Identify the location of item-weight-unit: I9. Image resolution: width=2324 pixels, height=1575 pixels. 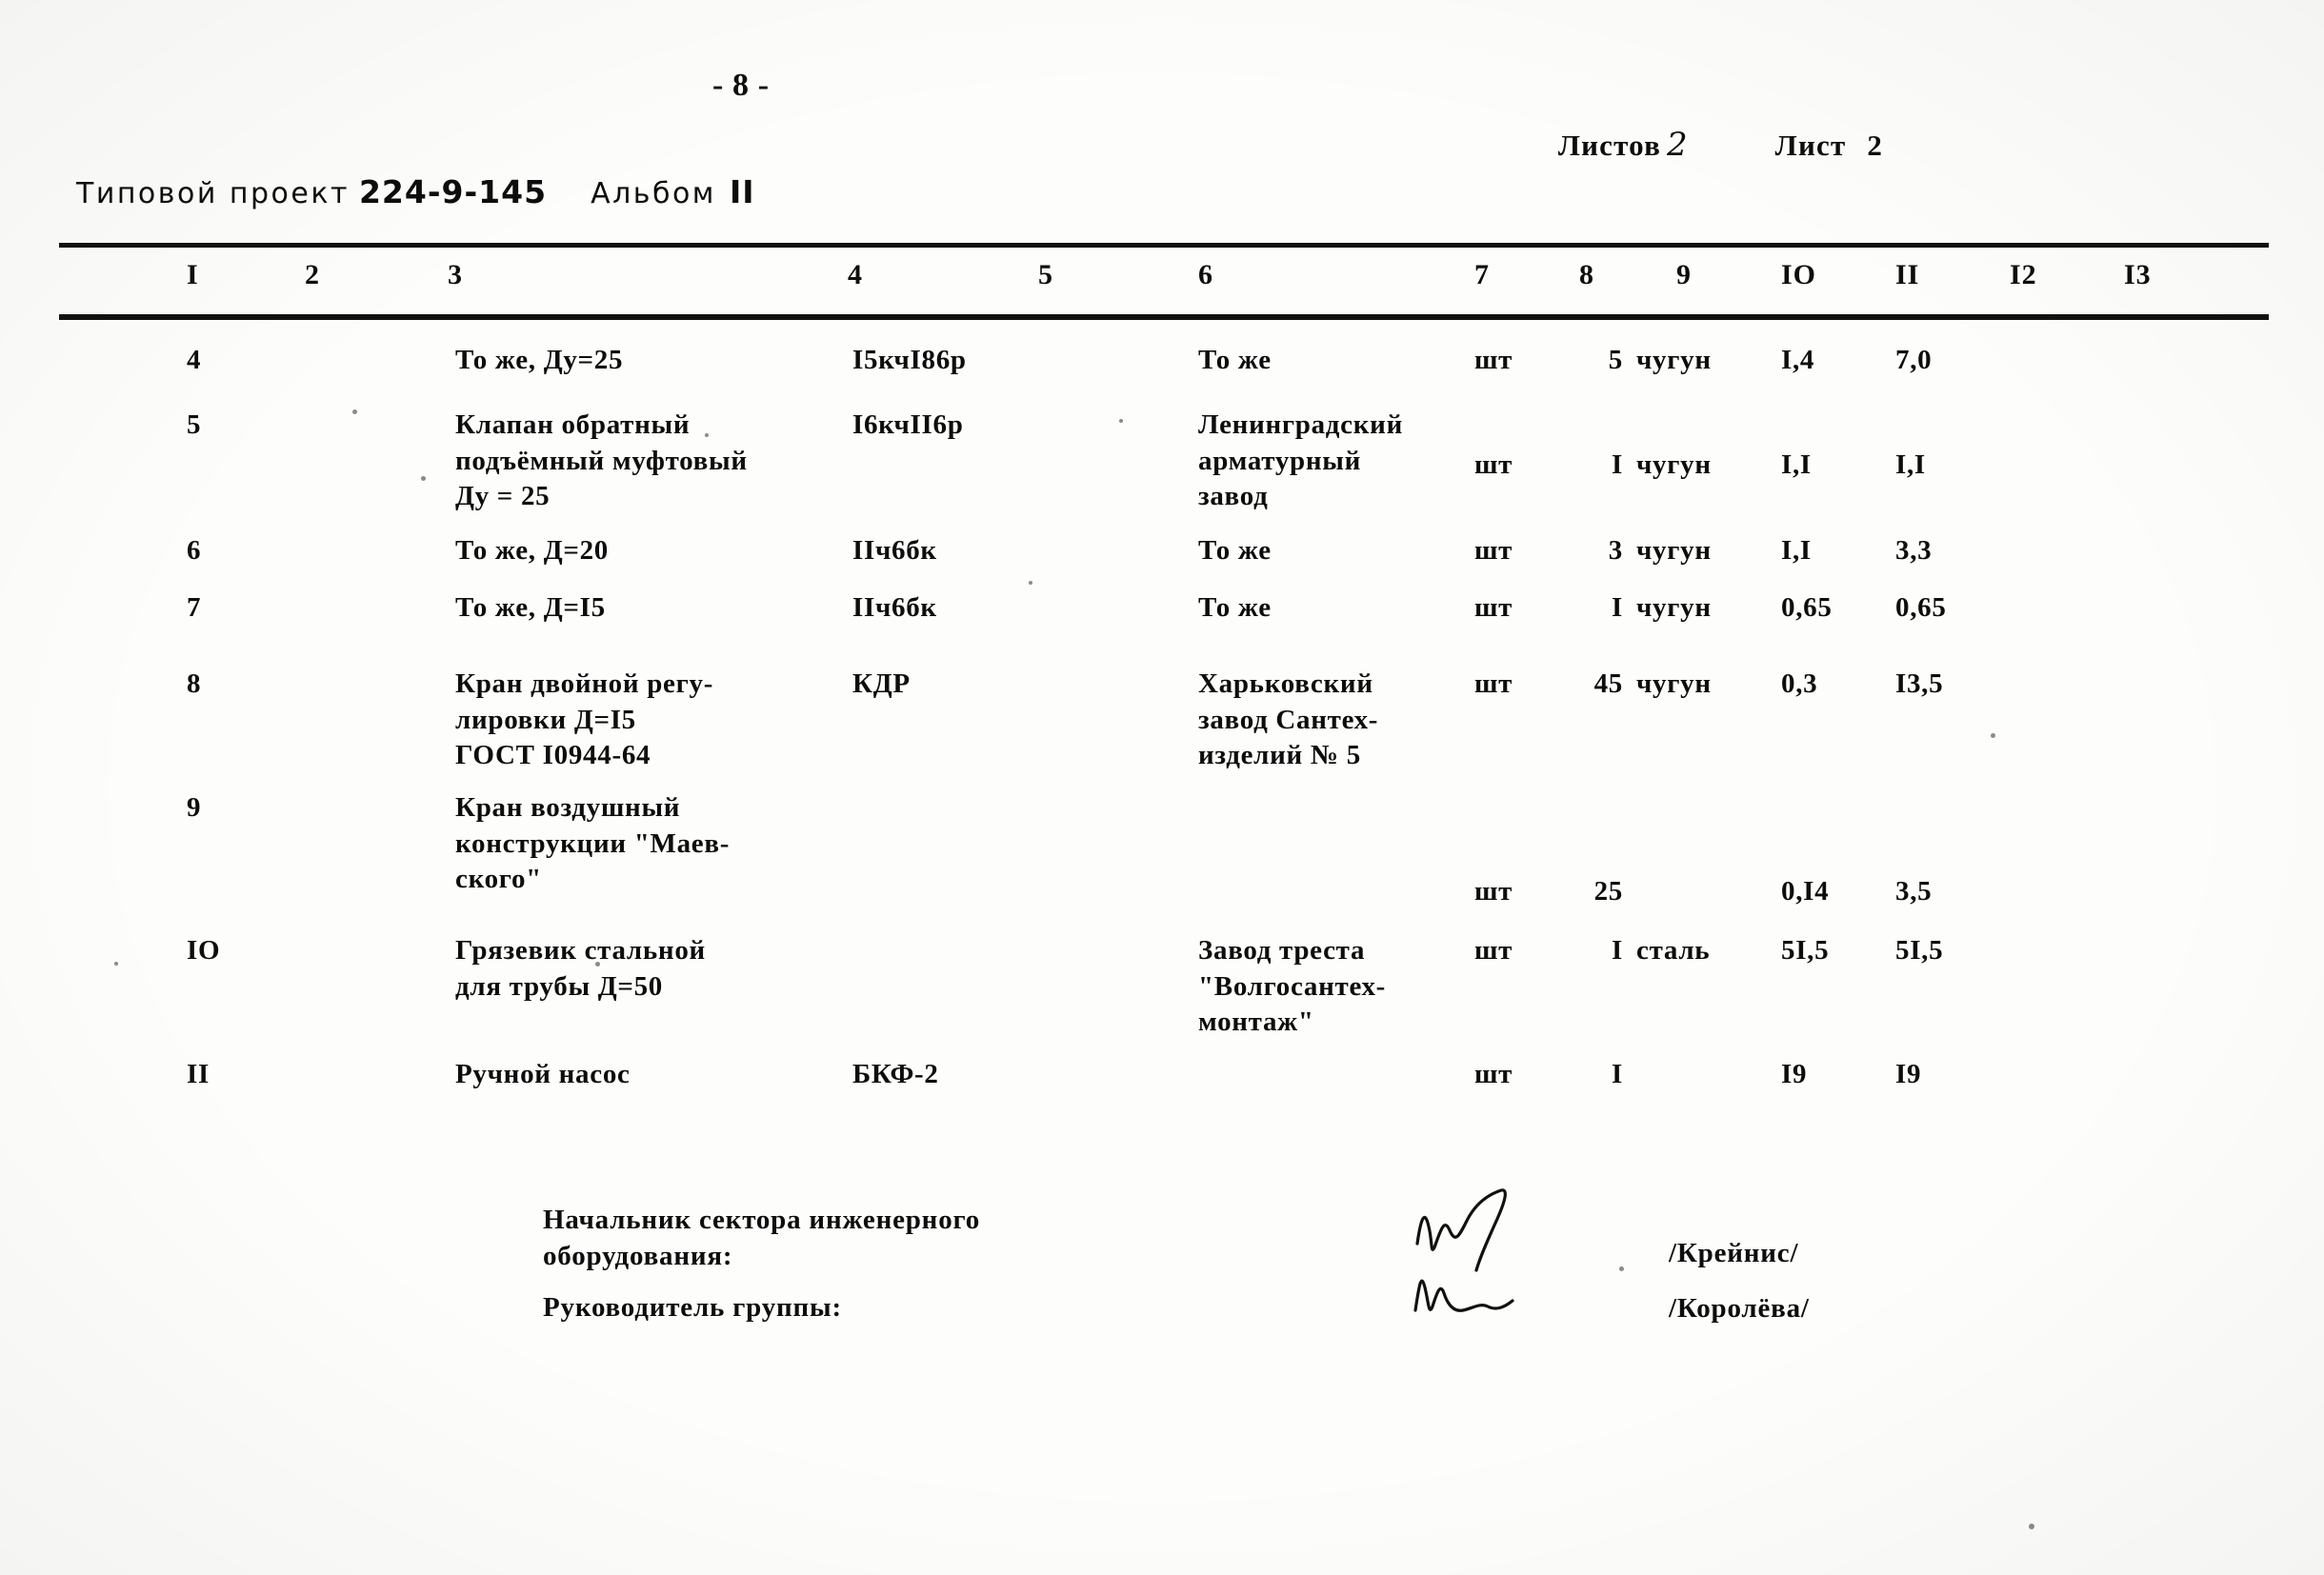
(1794, 1074).